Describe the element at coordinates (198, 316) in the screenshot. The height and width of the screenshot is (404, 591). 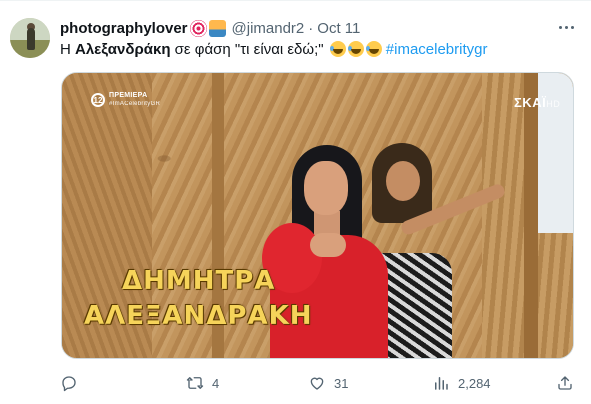
I see `caption-last-name: ΑΛΕΞΑΝΔΡΑΚΗ` at that location.